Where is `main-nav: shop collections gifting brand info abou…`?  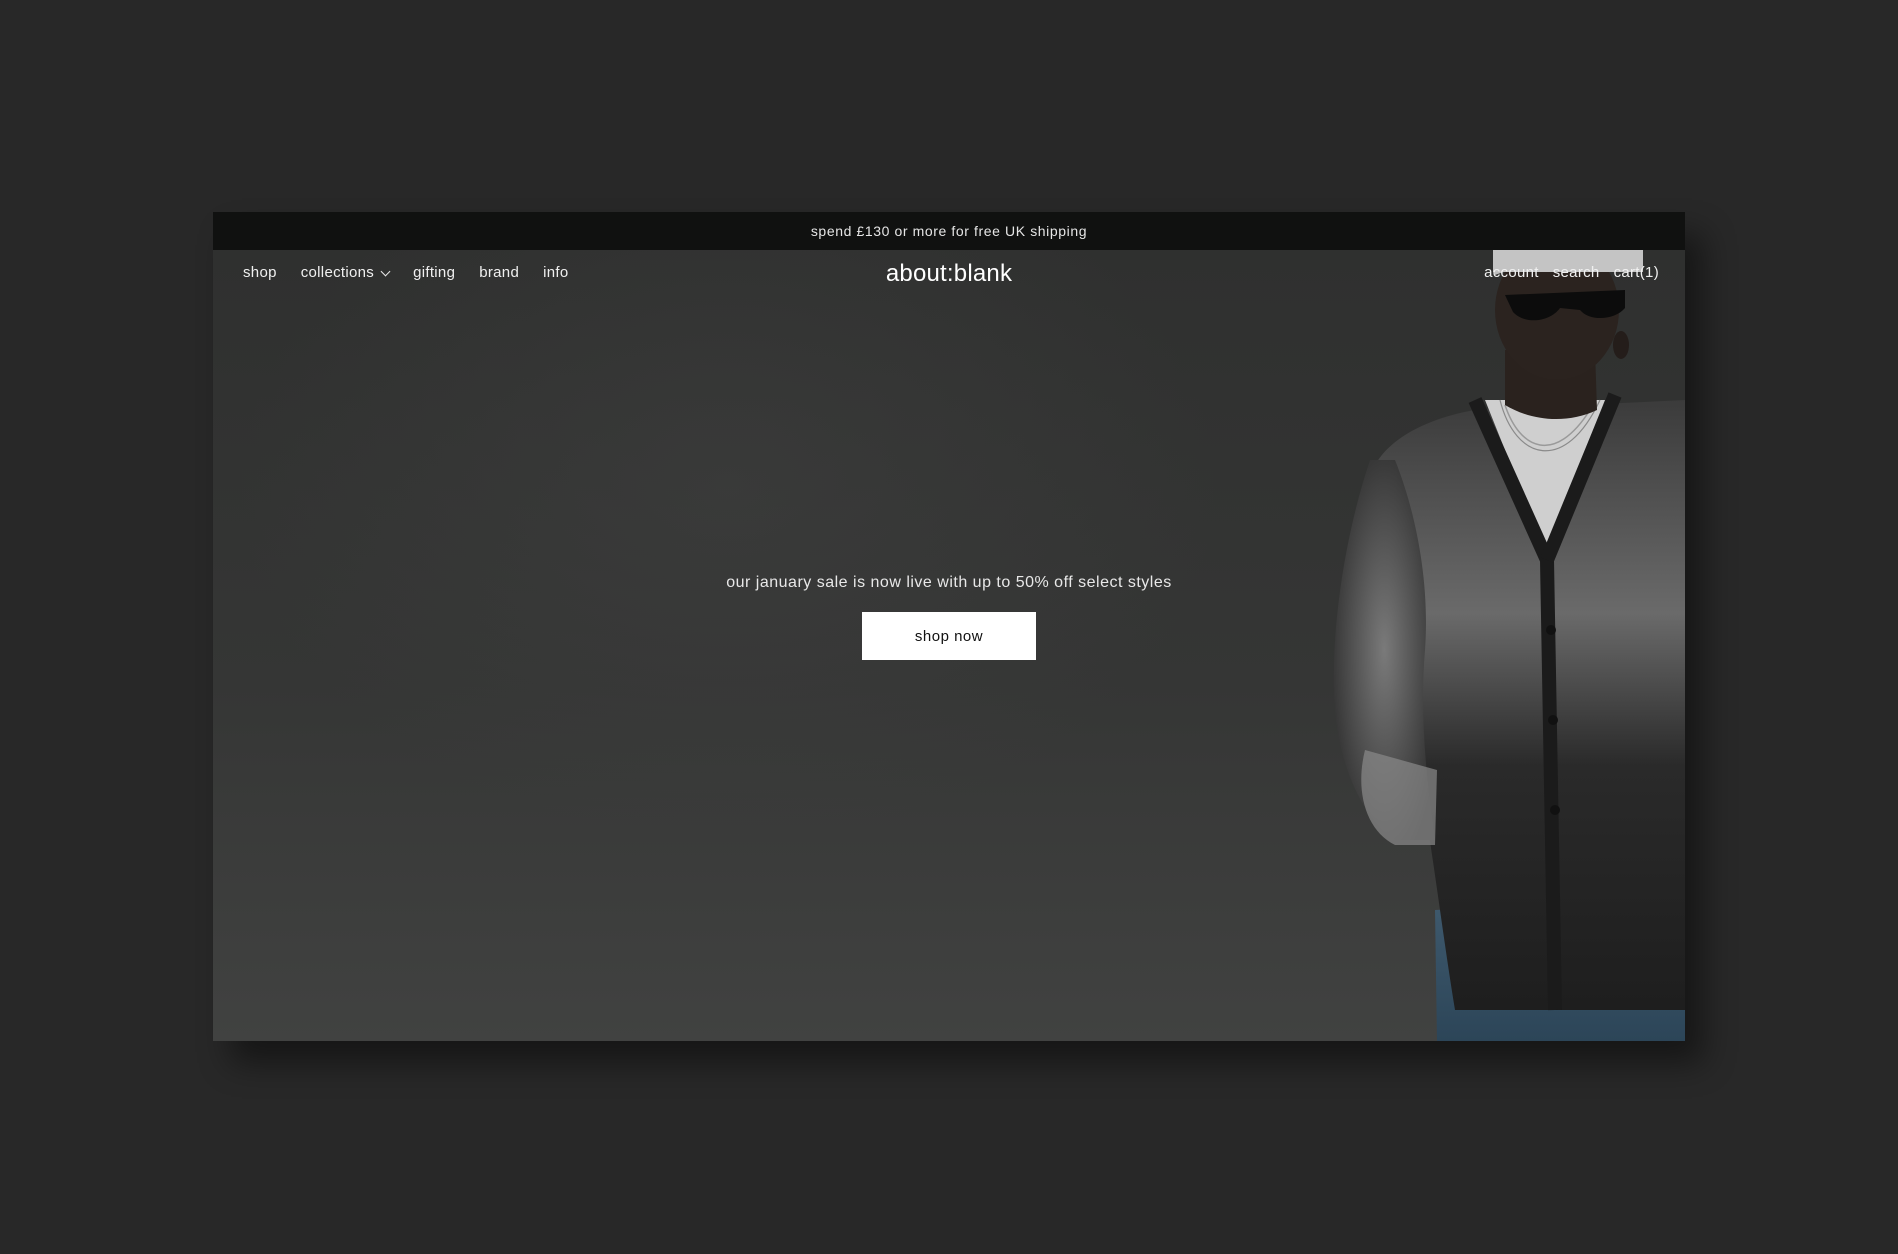
main-nav: shop collections gifting brand info abou… is located at coordinates (949, 274).